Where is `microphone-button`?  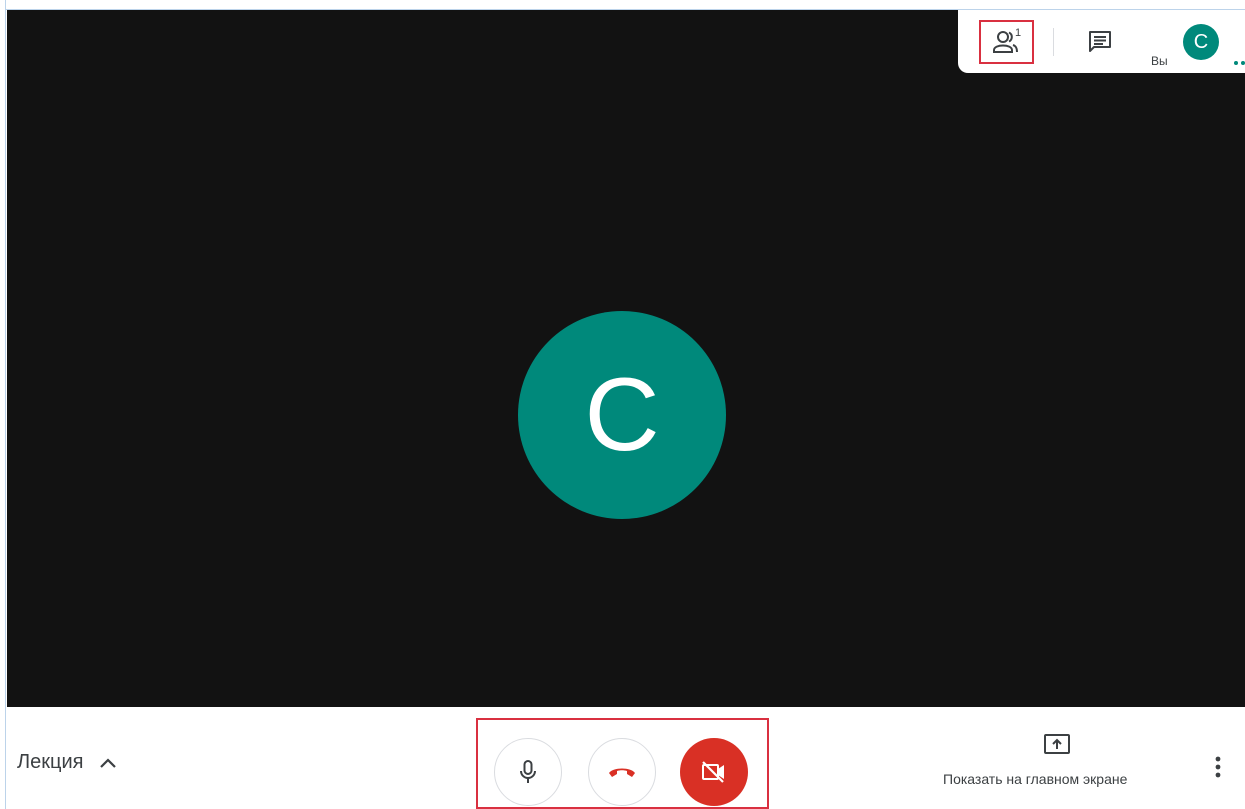 microphone-button is located at coordinates (528, 772).